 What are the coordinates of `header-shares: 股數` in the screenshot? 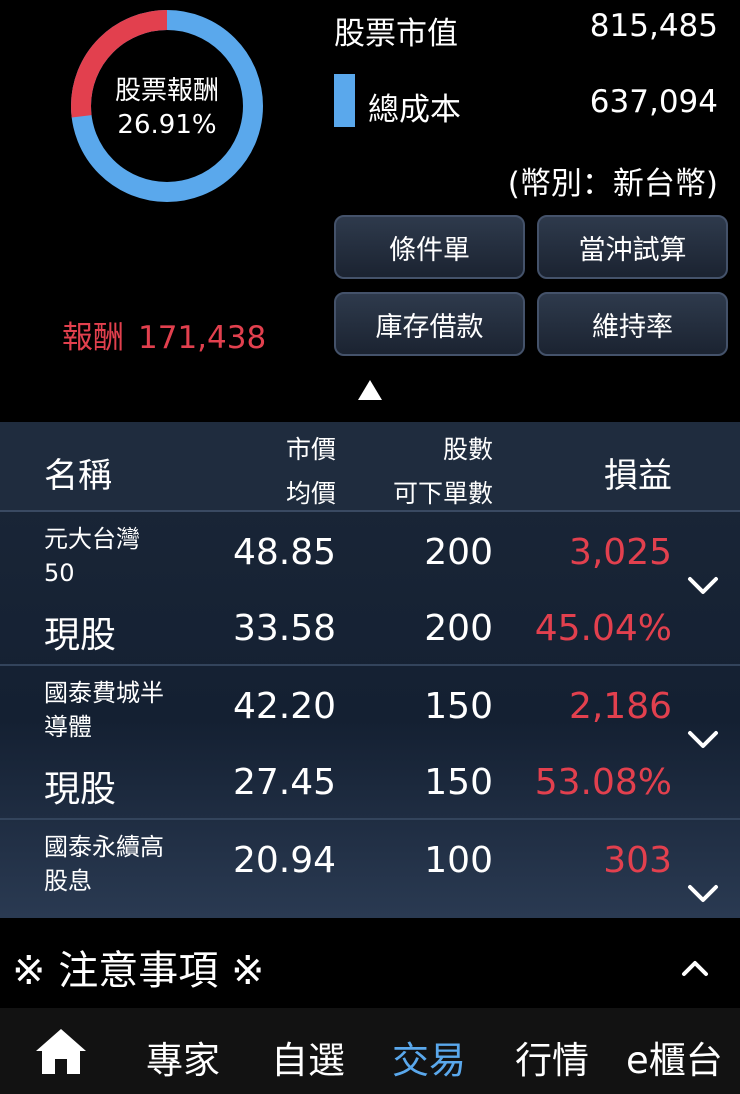 It's located at (467, 449).